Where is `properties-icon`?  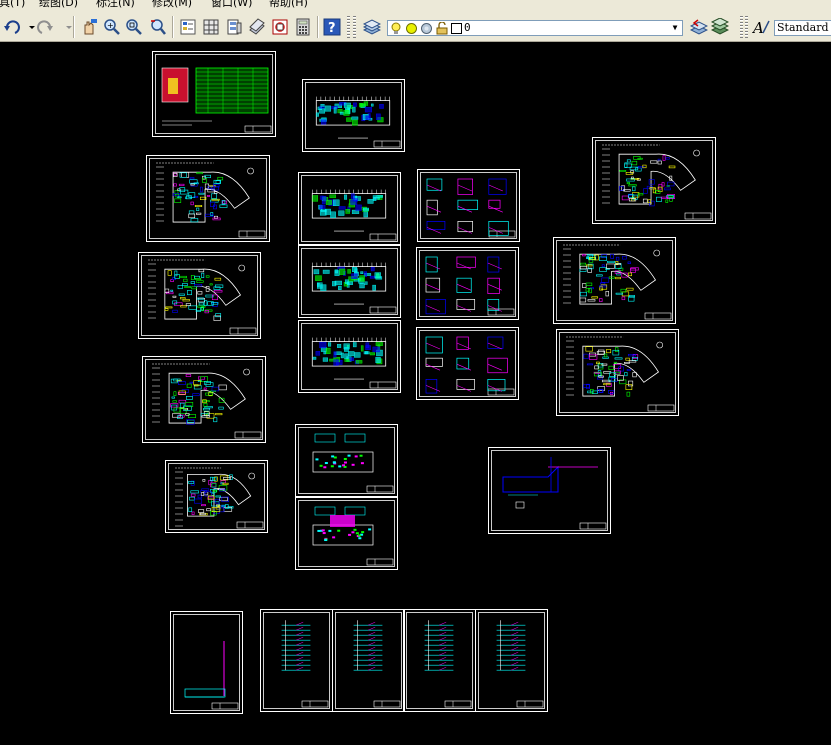 properties-icon is located at coordinates (188, 27).